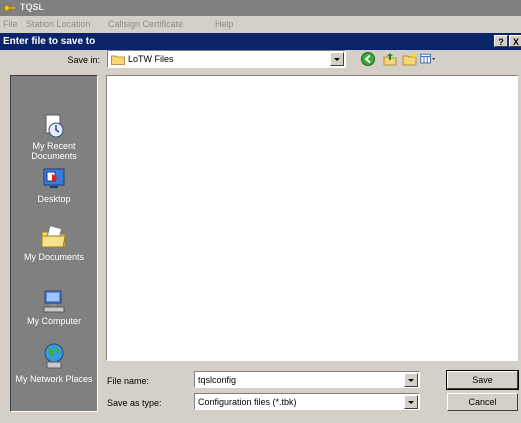  I want to click on close-button: X, so click(515, 41).